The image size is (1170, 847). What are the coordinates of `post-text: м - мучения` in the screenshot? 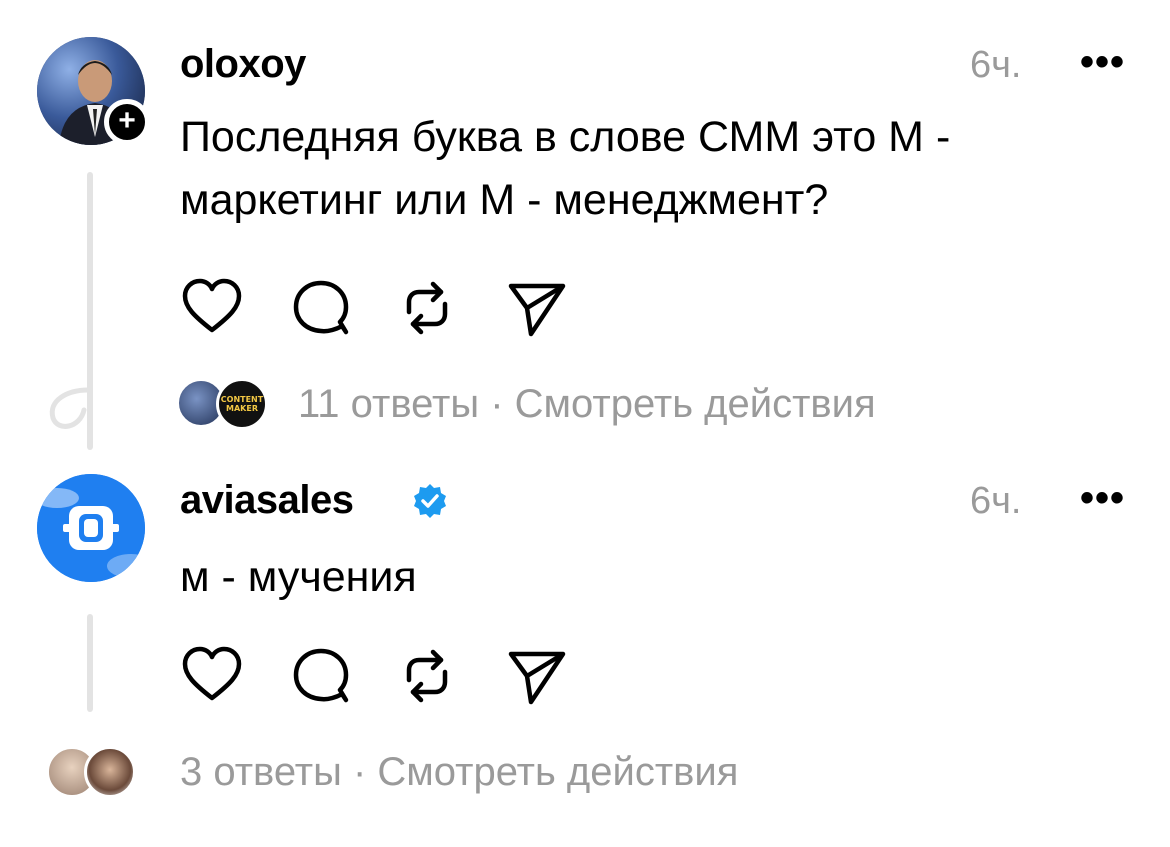 It's located at (298, 577).